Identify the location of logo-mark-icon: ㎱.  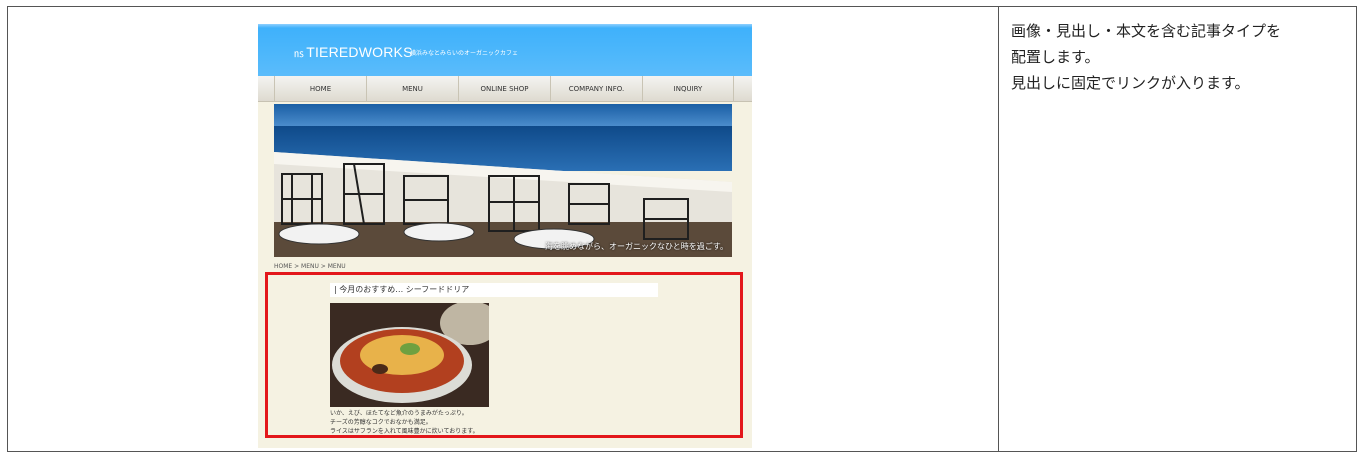
(299, 54).